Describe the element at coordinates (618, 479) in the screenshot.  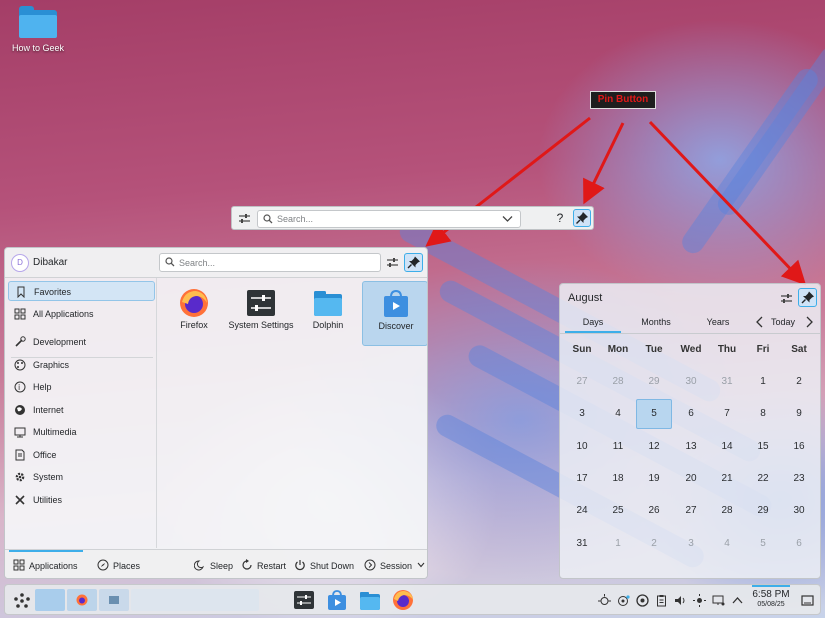
I see `calendar-day: 18` at that location.